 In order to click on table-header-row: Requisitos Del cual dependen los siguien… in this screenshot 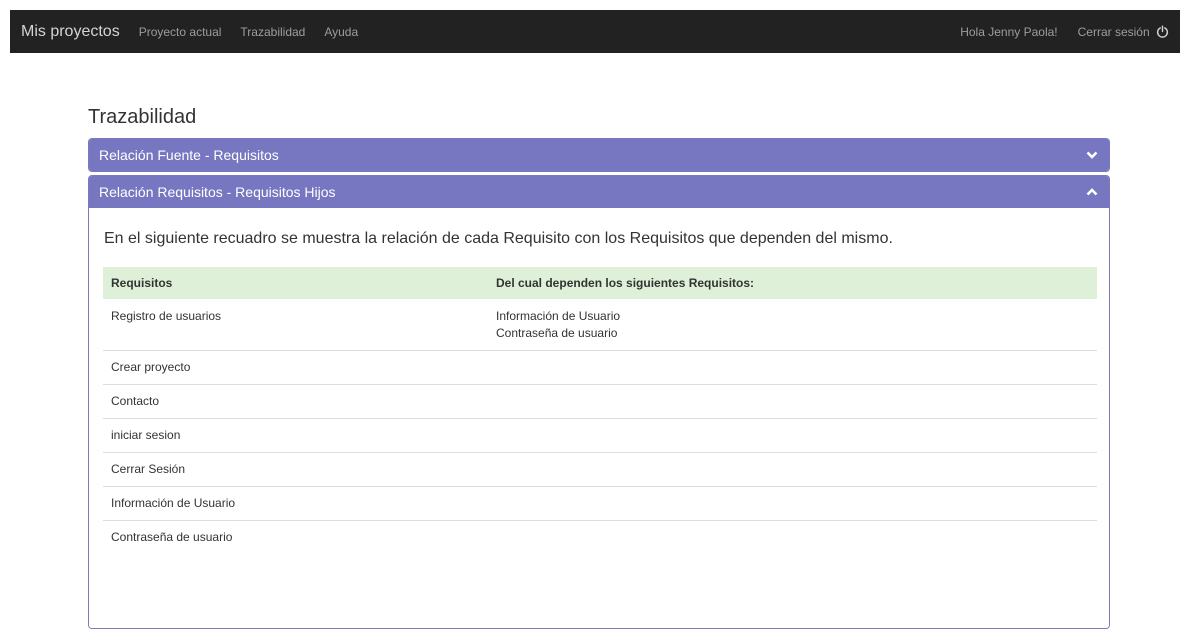, I will do `click(600, 283)`.